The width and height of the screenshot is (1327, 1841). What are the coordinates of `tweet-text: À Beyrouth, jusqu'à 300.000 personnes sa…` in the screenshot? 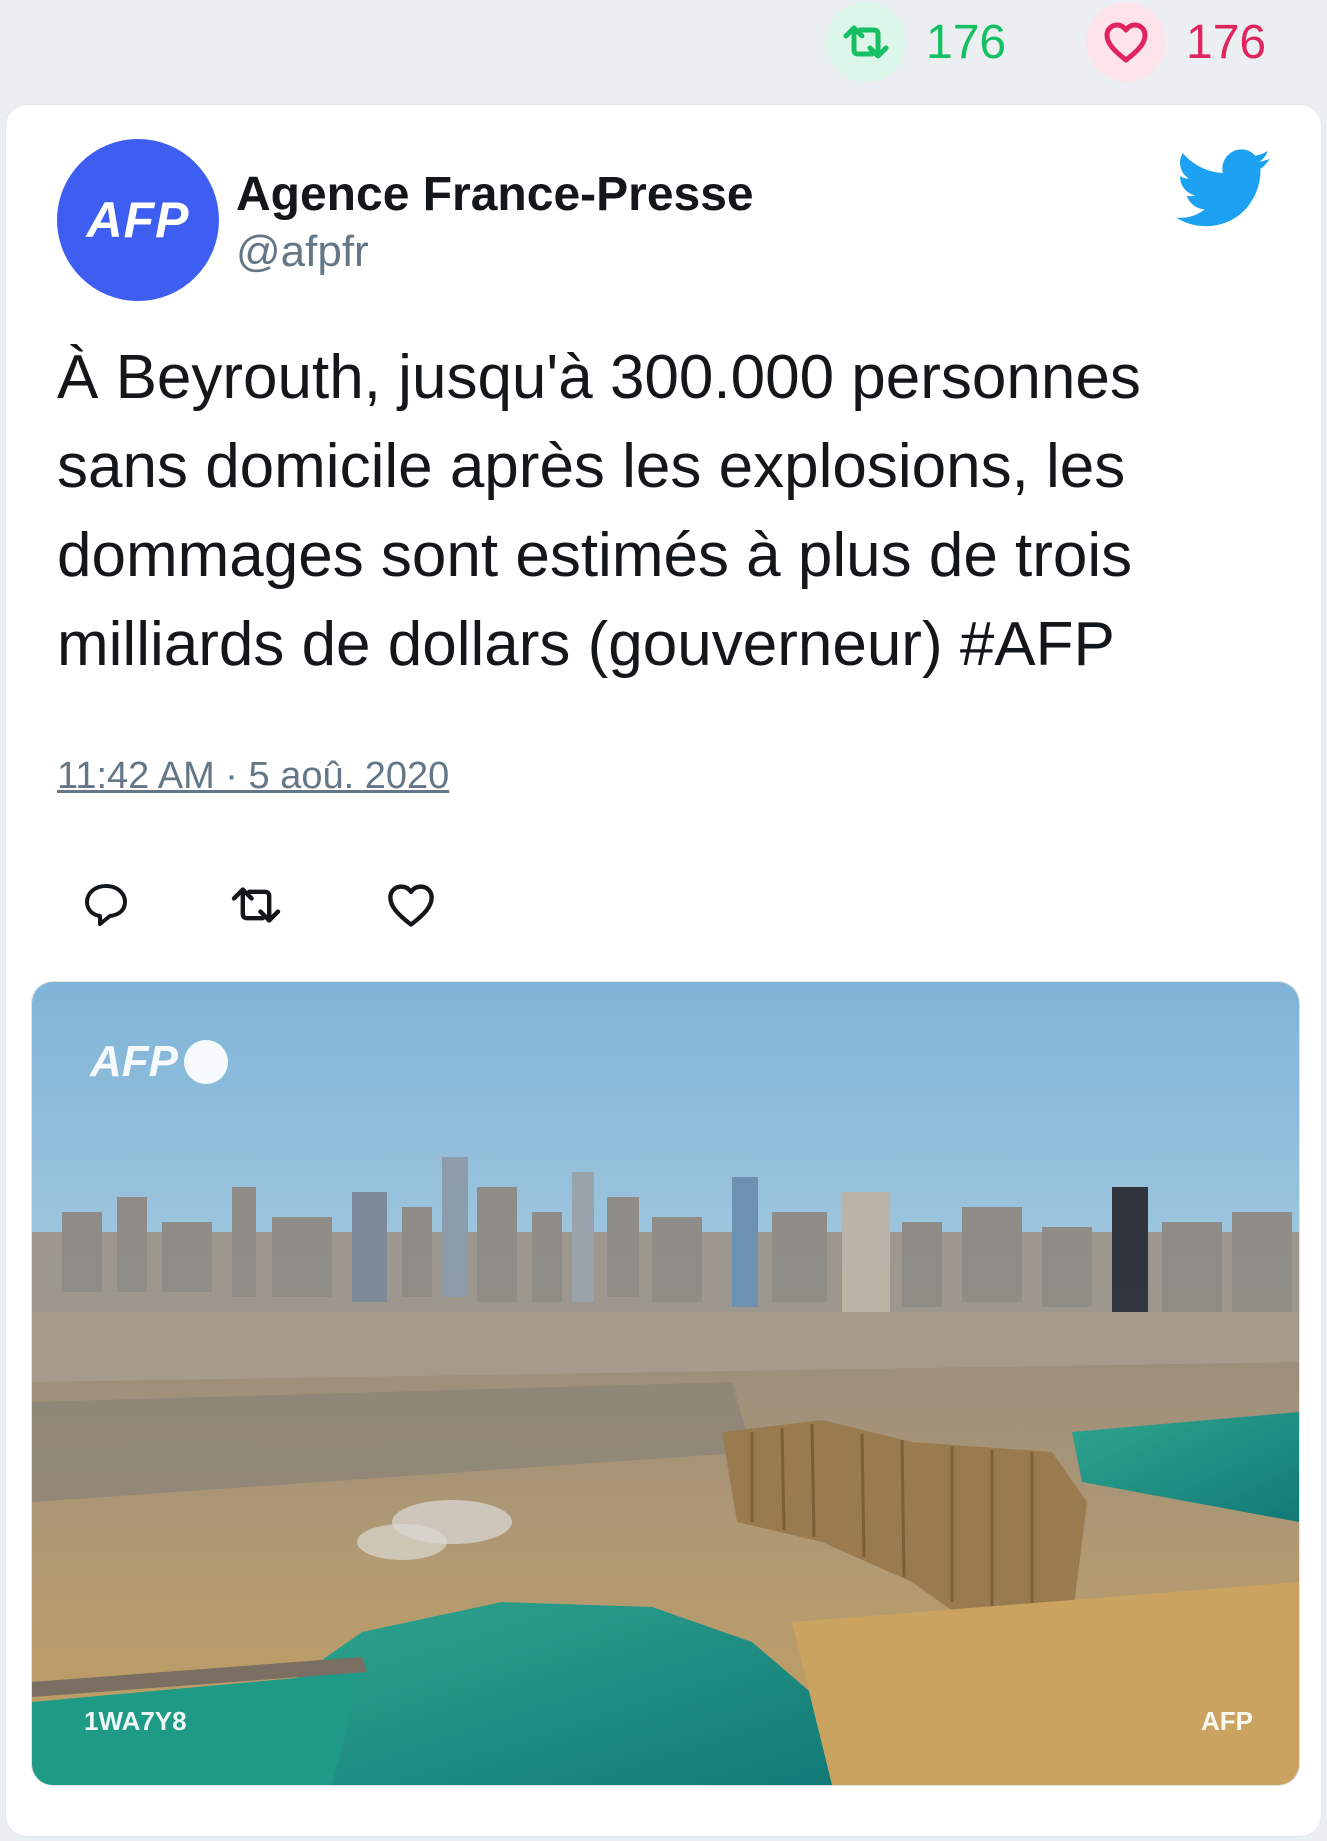 It's located at (599, 511).